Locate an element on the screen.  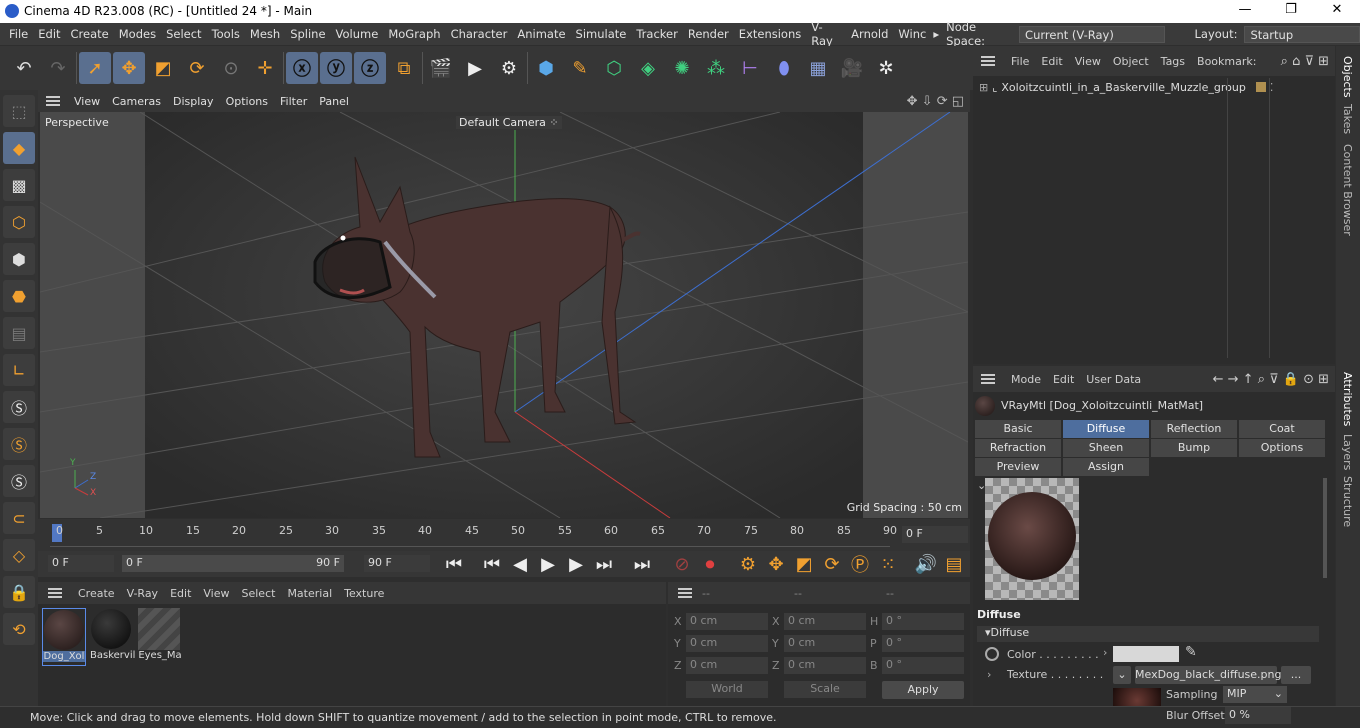
menu-volume: Volume is located at coordinates (357, 34).